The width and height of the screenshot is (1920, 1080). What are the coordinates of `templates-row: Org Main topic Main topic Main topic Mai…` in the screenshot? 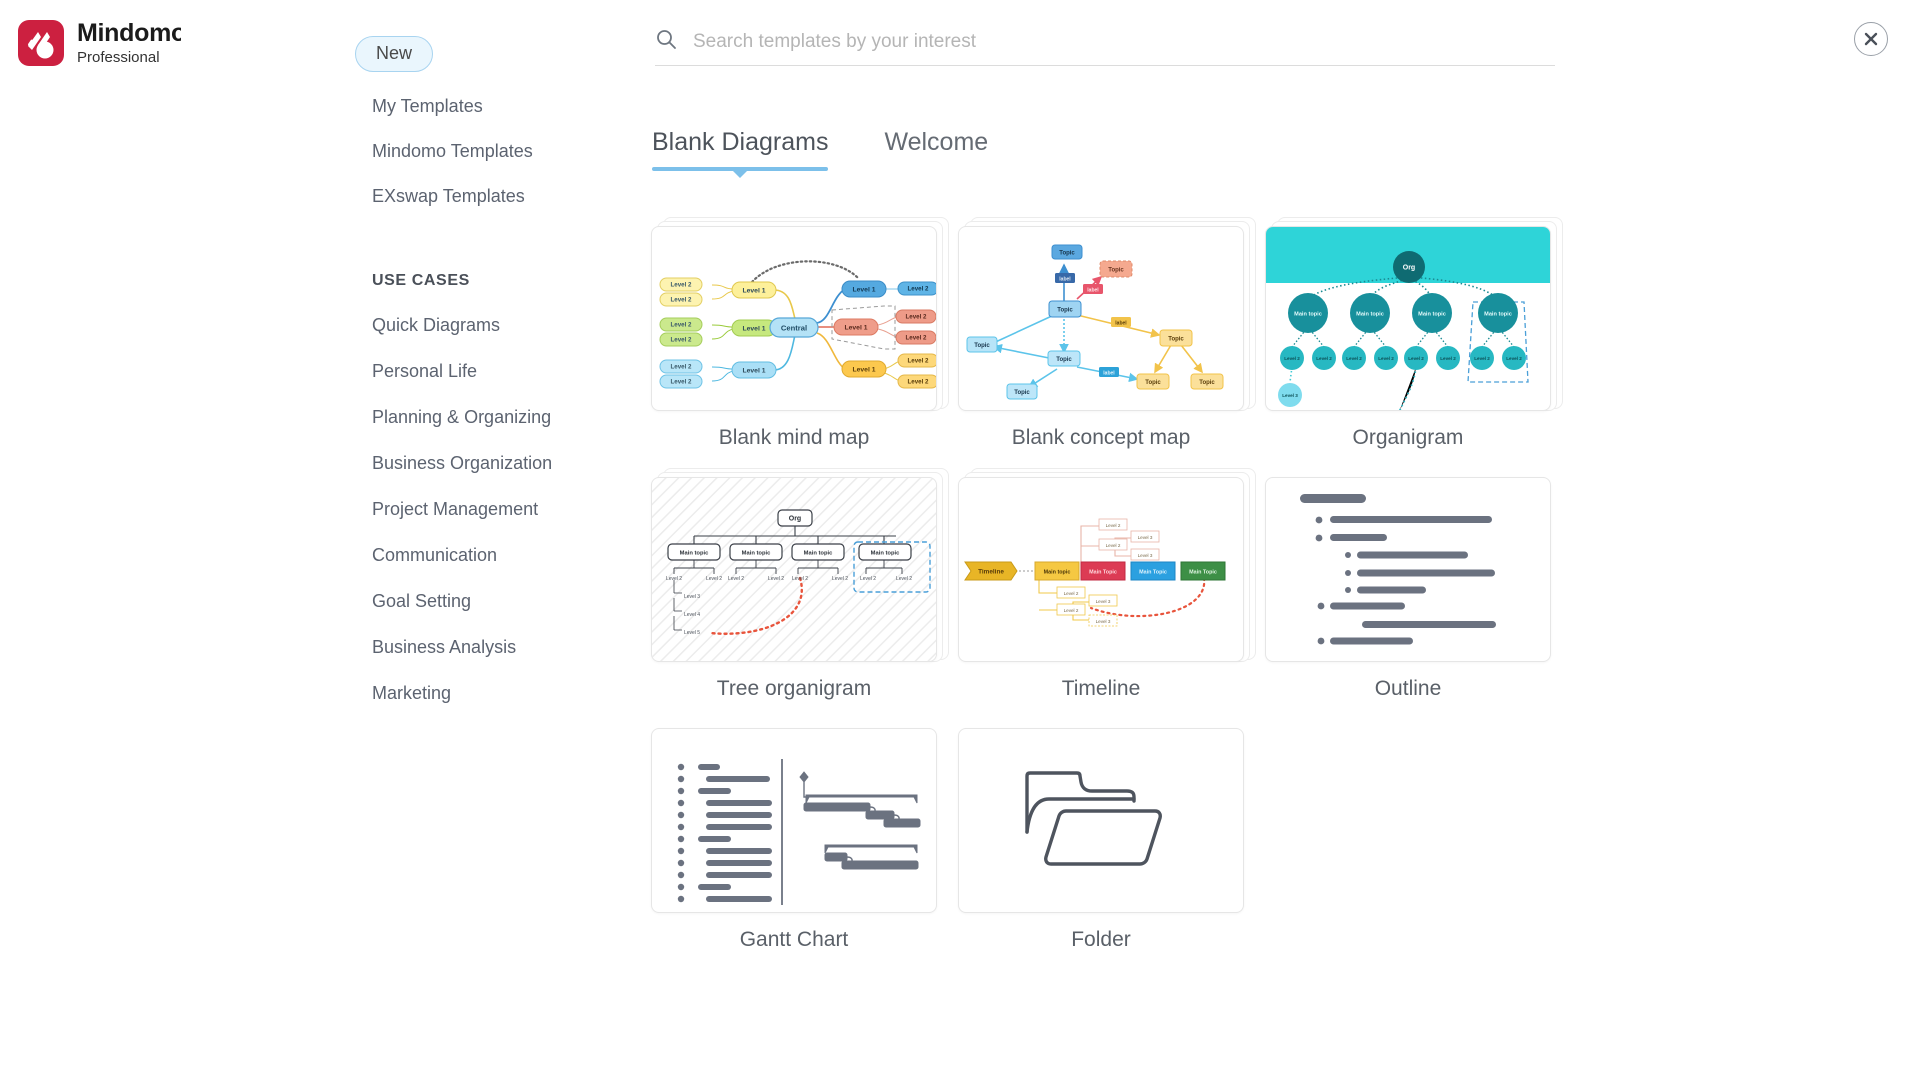 It's located at (1106, 584).